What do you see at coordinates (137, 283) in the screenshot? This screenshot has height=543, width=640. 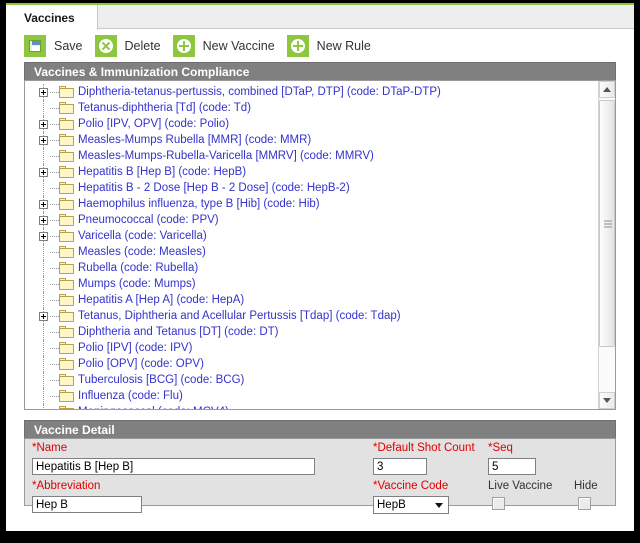 I see `tree-item-label: Mumps (code: Mumps)` at bounding box center [137, 283].